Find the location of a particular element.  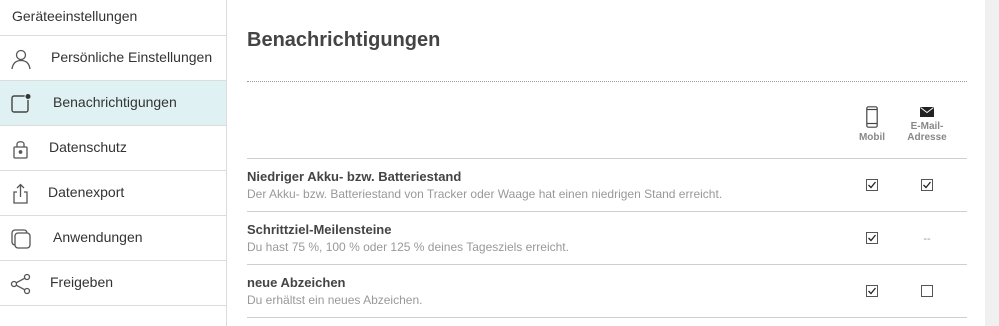

sidebar-item-label: Datenexport is located at coordinates (86, 192).